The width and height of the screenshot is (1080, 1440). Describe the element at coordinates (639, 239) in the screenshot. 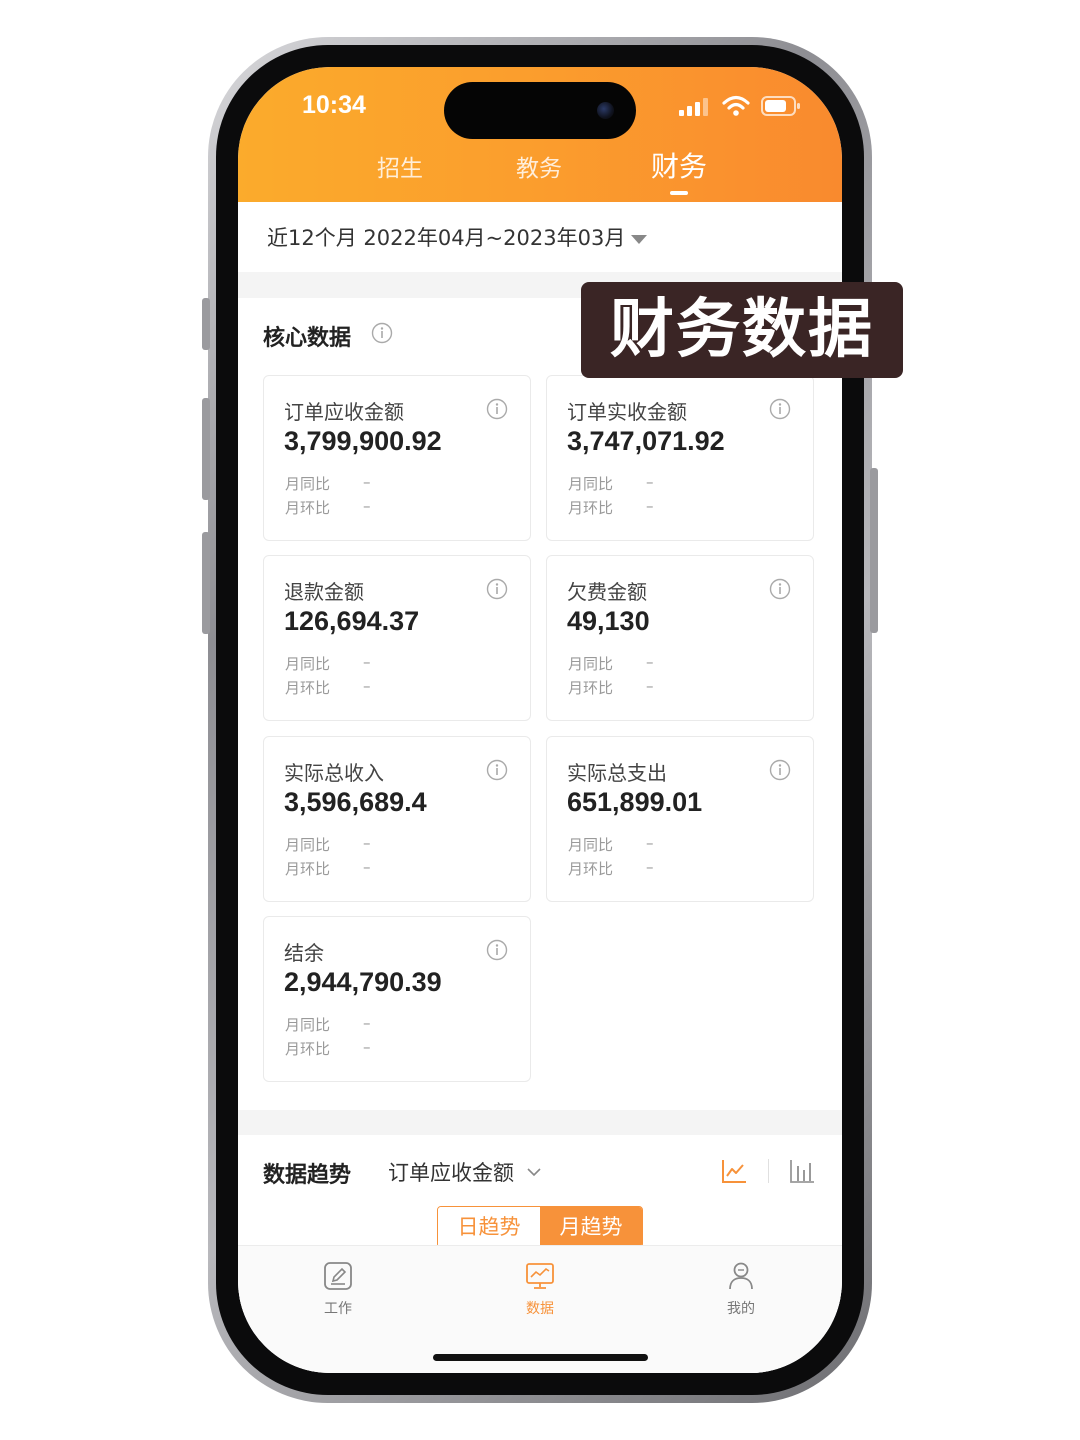

I see `caret-down-icon` at that location.